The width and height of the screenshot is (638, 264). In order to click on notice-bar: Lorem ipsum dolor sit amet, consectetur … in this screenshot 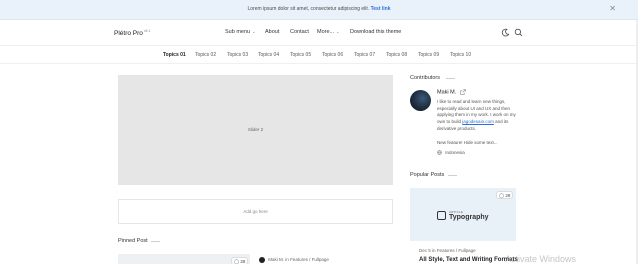, I will do `click(319, 10)`.